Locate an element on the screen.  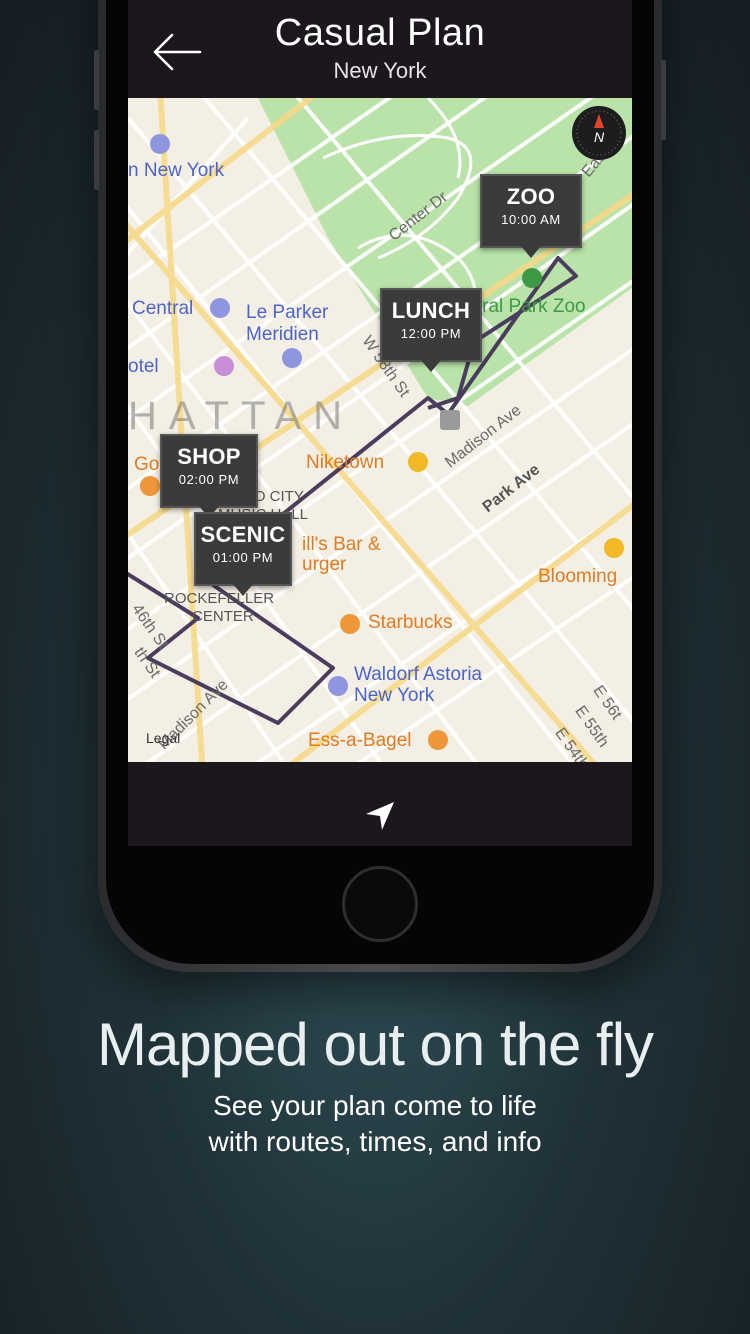
locate-button is located at coordinates (380, 816).